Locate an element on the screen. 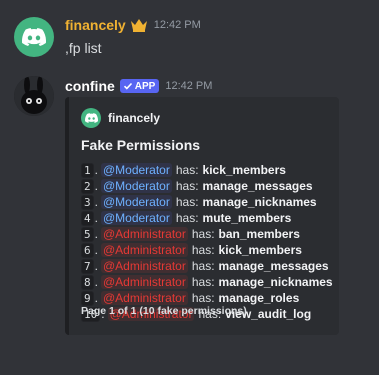 This screenshot has width=379, height=375. username: financely is located at coordinates (95, 25).